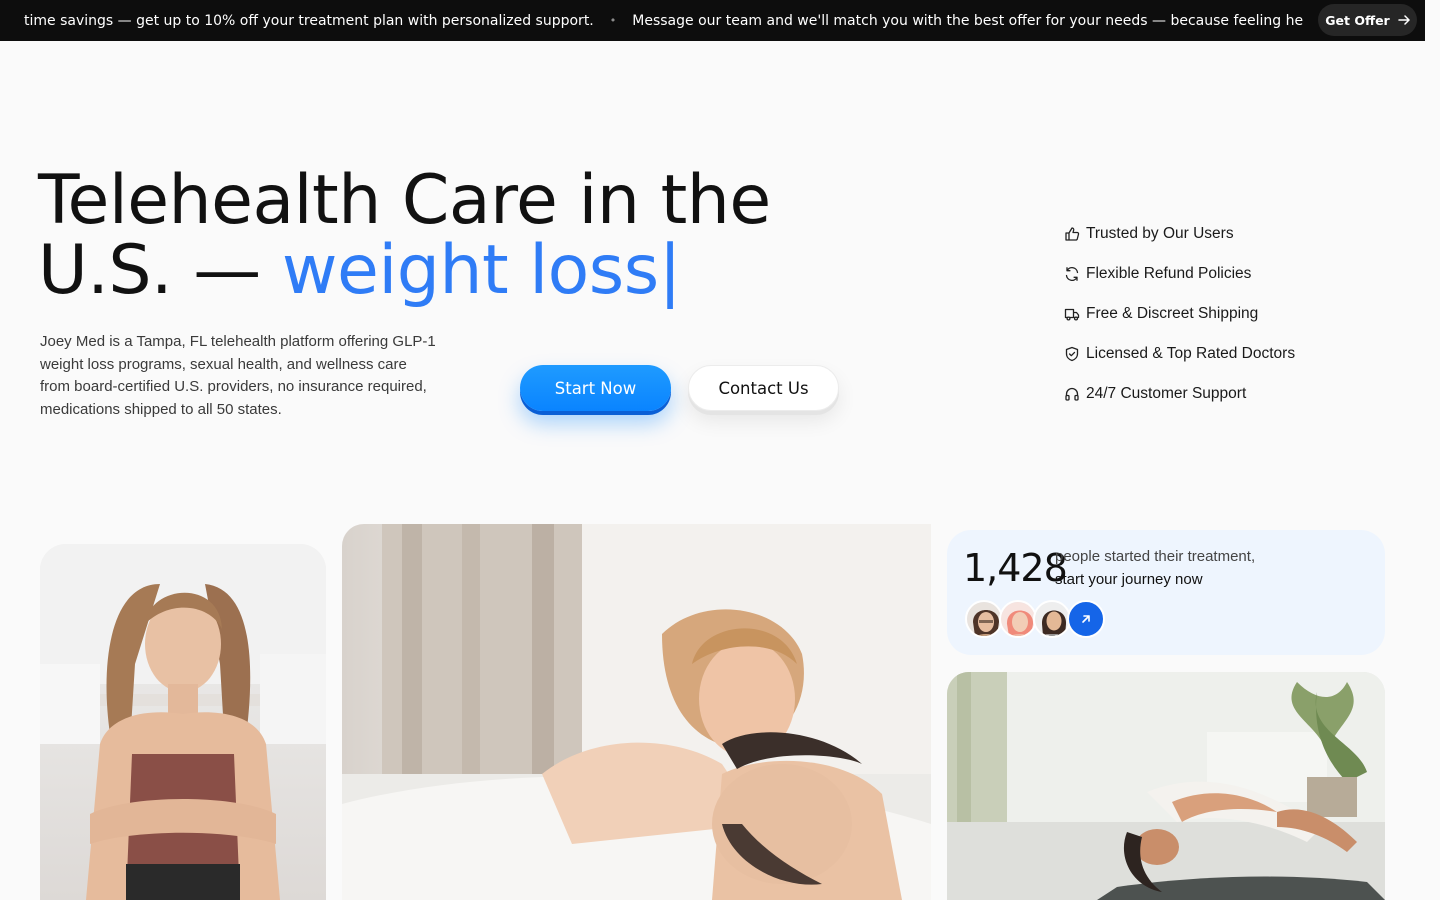  I want to click on stats-cta-text: start your journey now, so click(1129, 579).